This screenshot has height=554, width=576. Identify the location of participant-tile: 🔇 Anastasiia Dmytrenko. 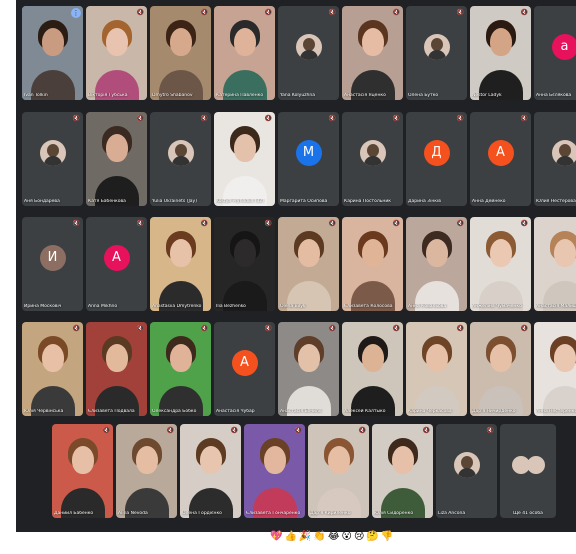
(180, 264).